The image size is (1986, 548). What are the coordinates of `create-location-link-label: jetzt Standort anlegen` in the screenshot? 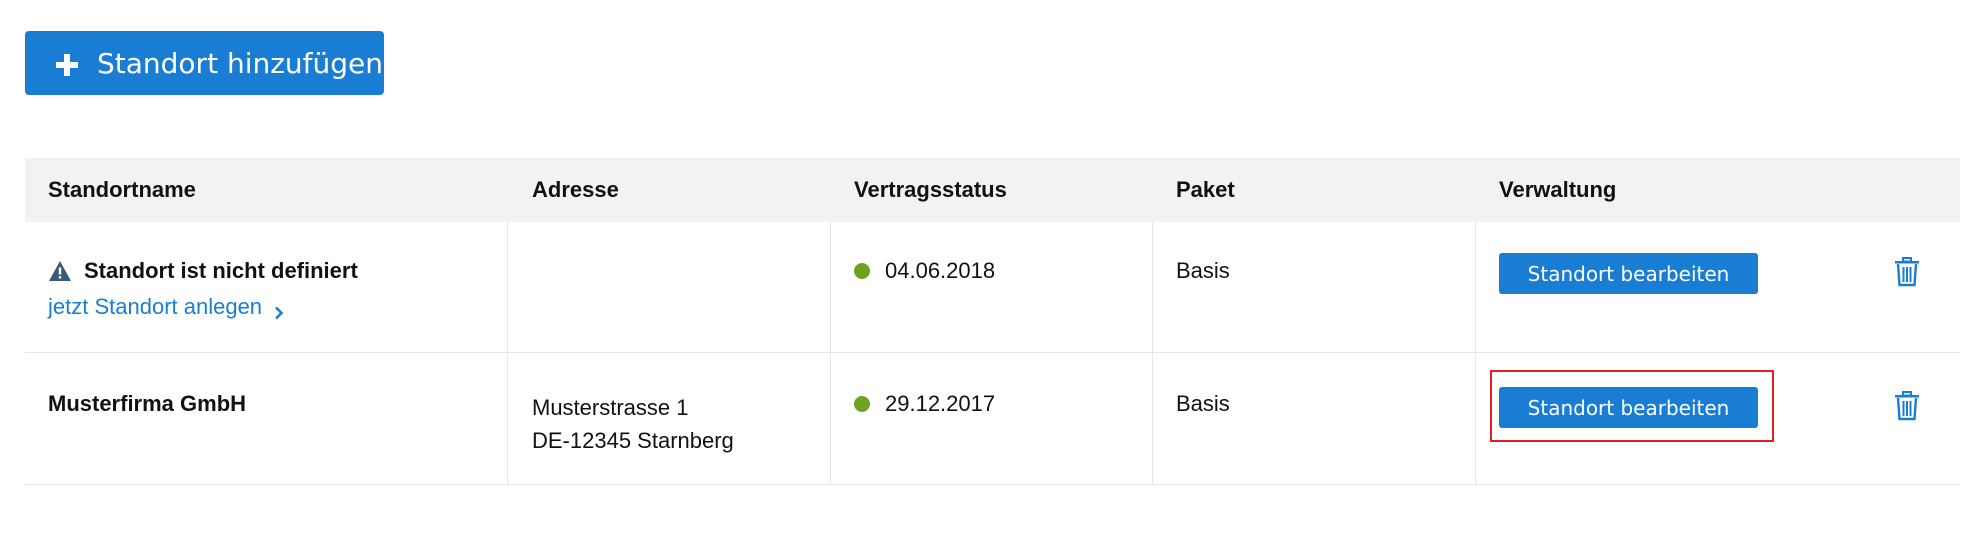 It's located at (155, 306).